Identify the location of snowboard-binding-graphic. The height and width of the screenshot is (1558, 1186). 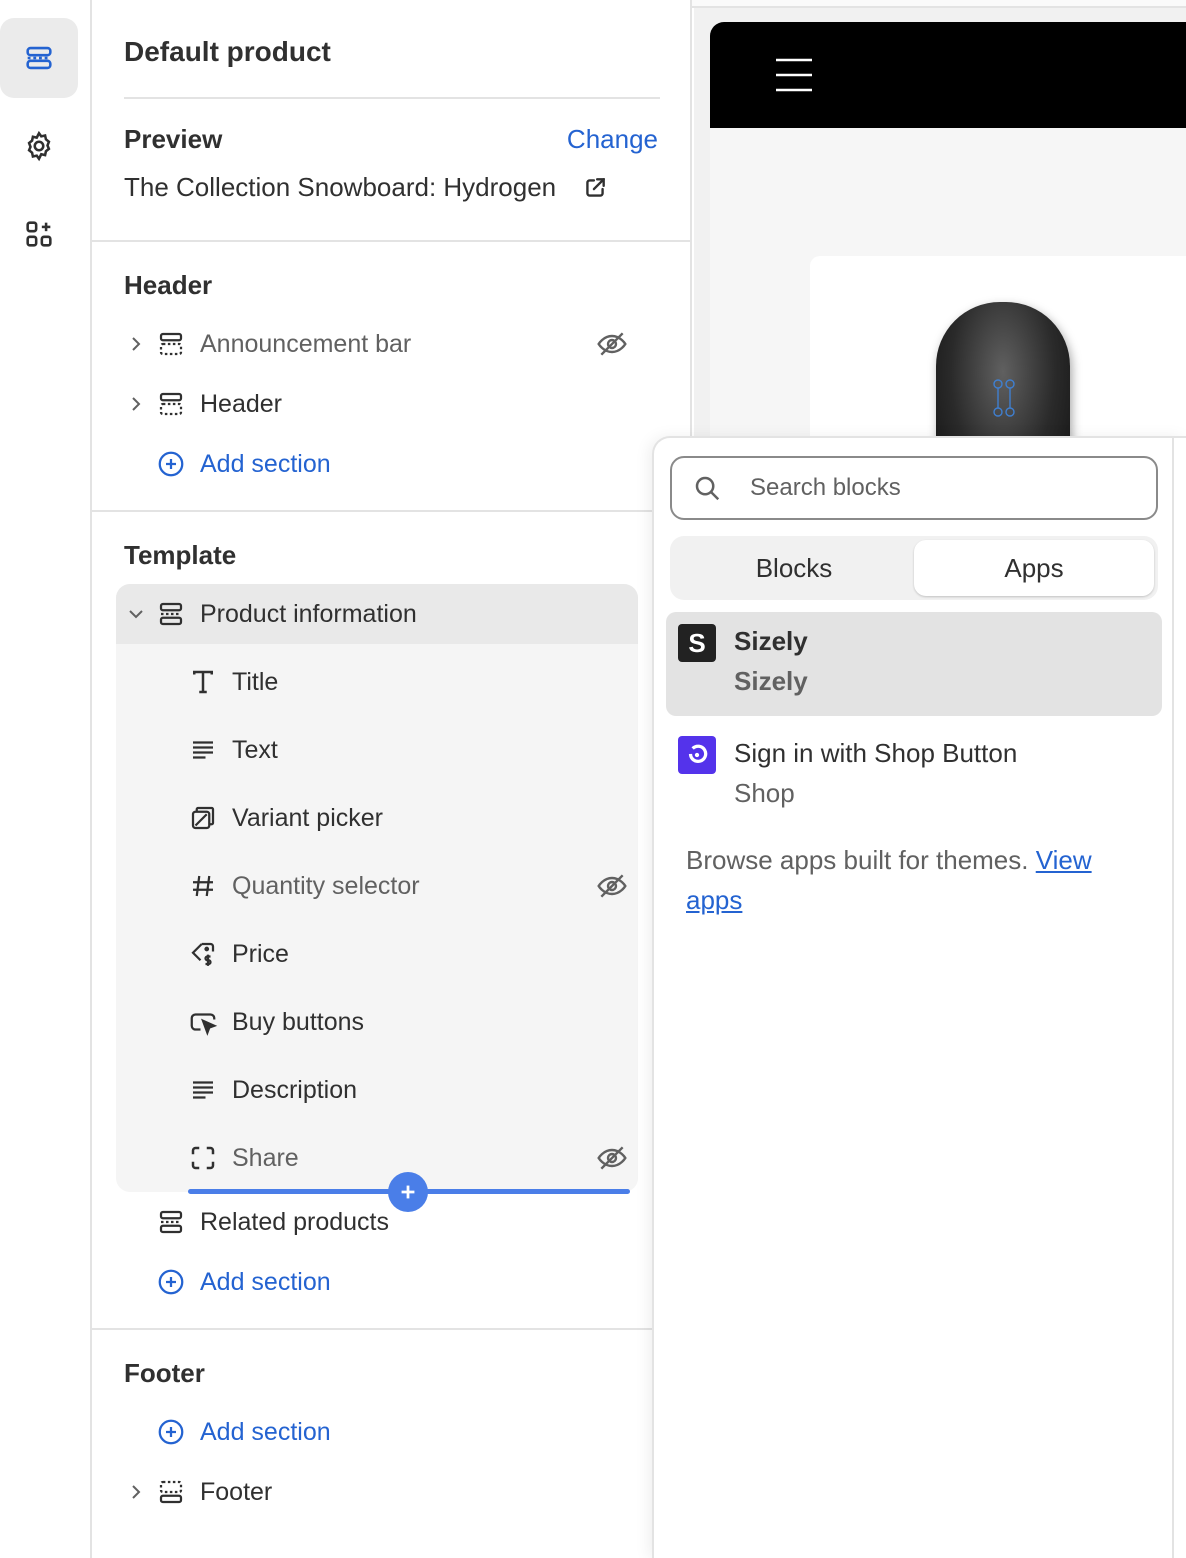
(1004, 398).